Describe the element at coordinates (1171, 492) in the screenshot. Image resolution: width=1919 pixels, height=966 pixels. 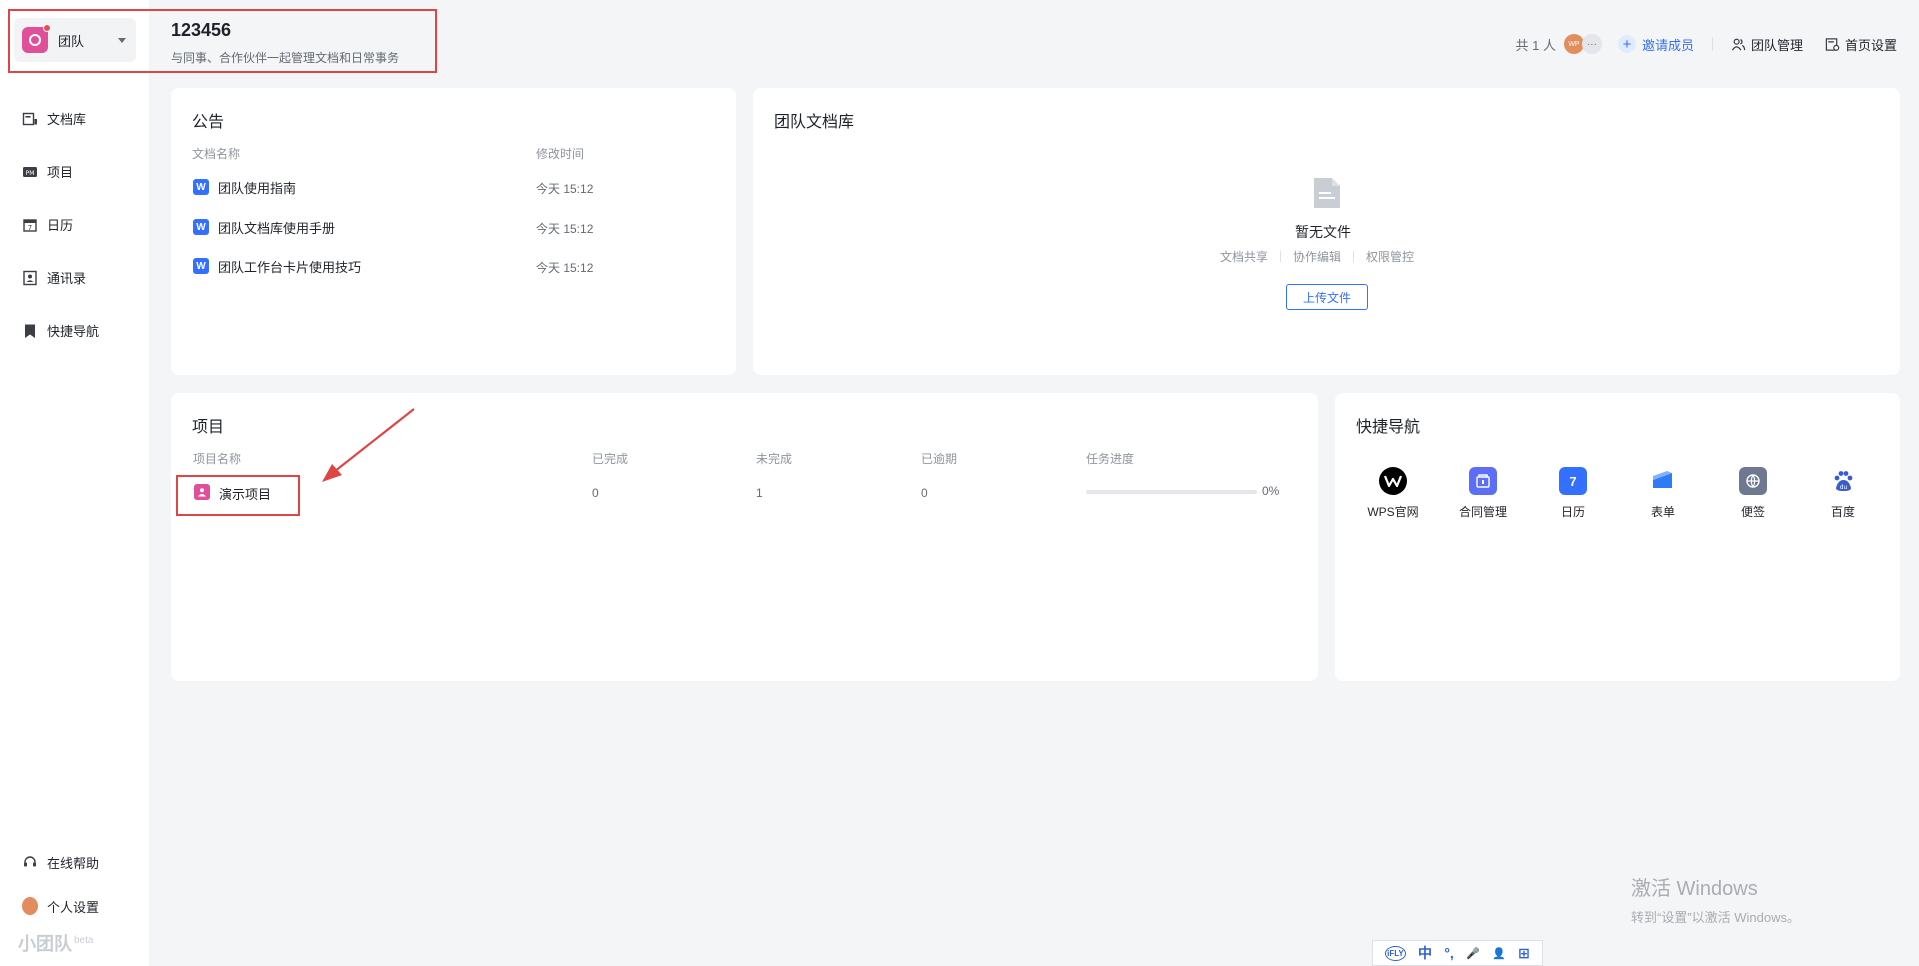
I see `progress-bar` at that location.